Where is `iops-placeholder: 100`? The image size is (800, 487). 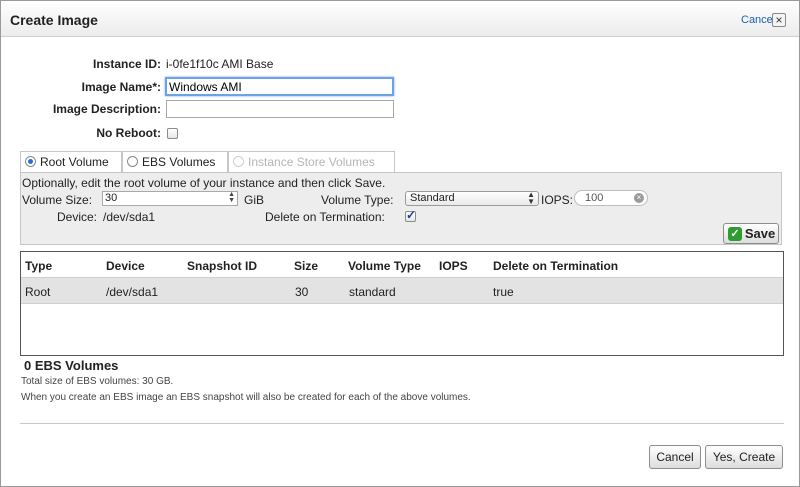
iops-placeholder: 100 is located at coordinates (594, 198).